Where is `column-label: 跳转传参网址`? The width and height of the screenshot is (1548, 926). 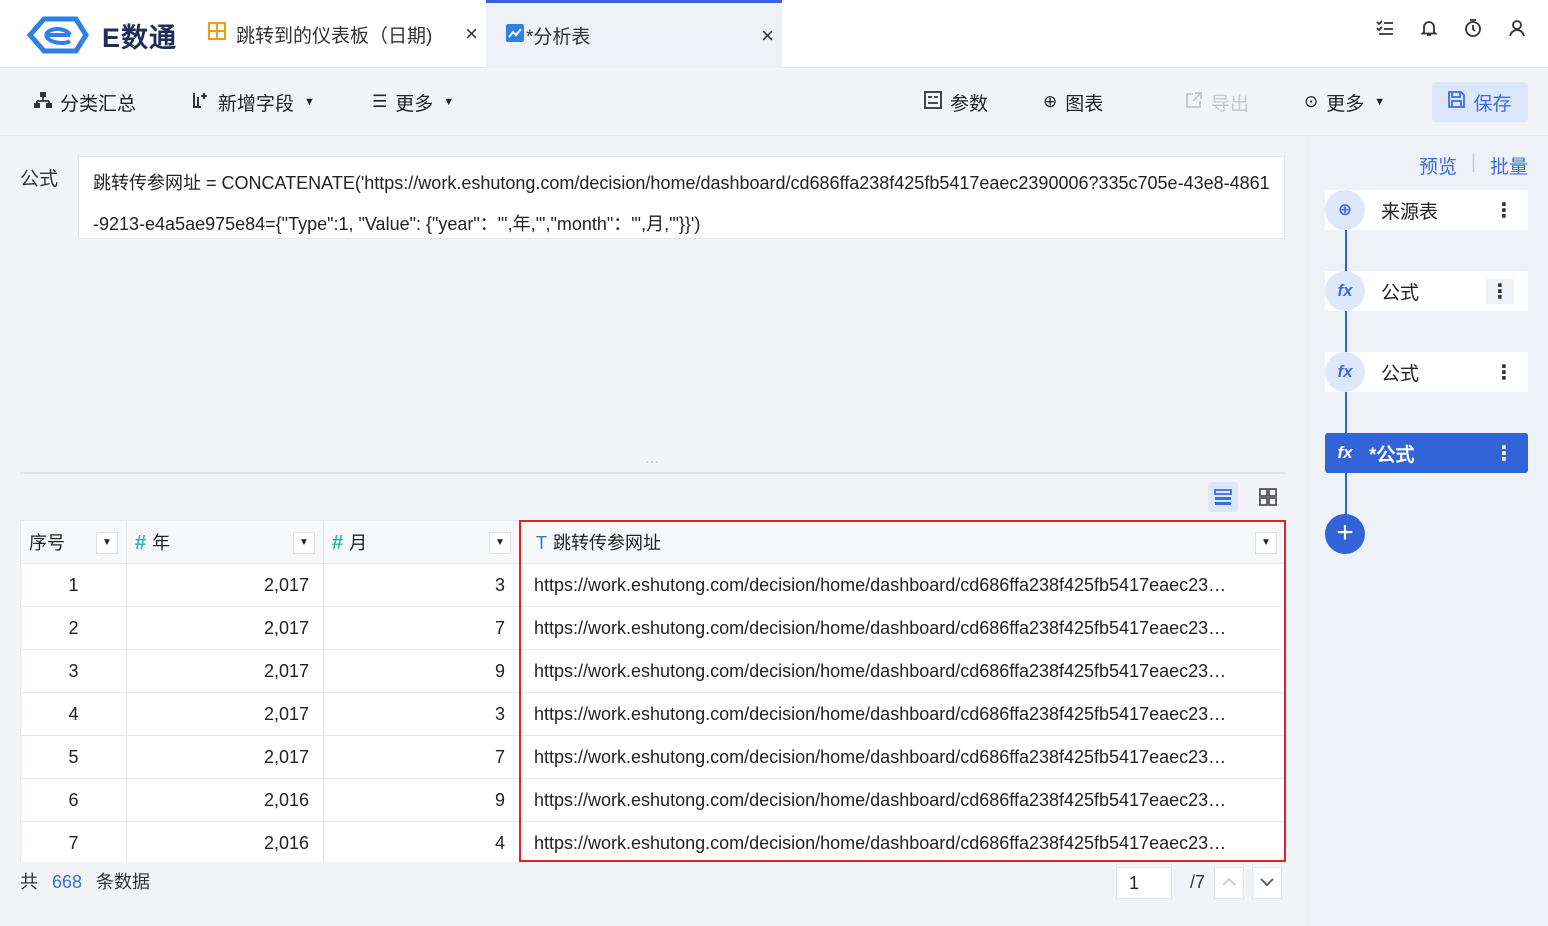 column-label: 跳转传参网址 is located at coordinates (607, 543).